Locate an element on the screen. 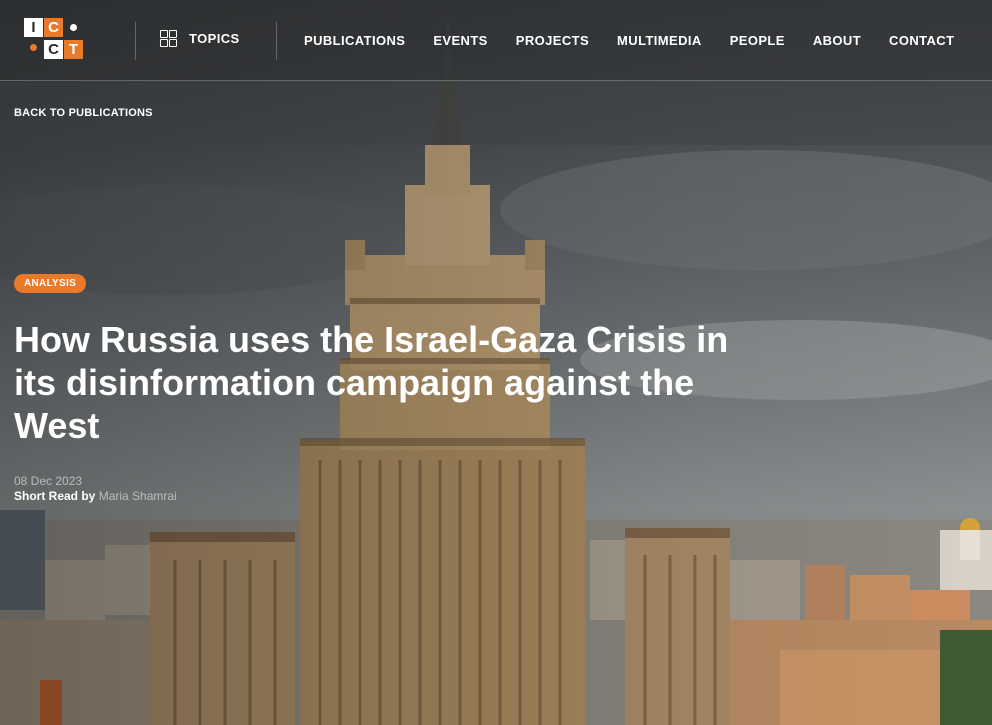 The height and width of the screenshot is (725, 992). grid-icon is located at coordinates (168, 38).